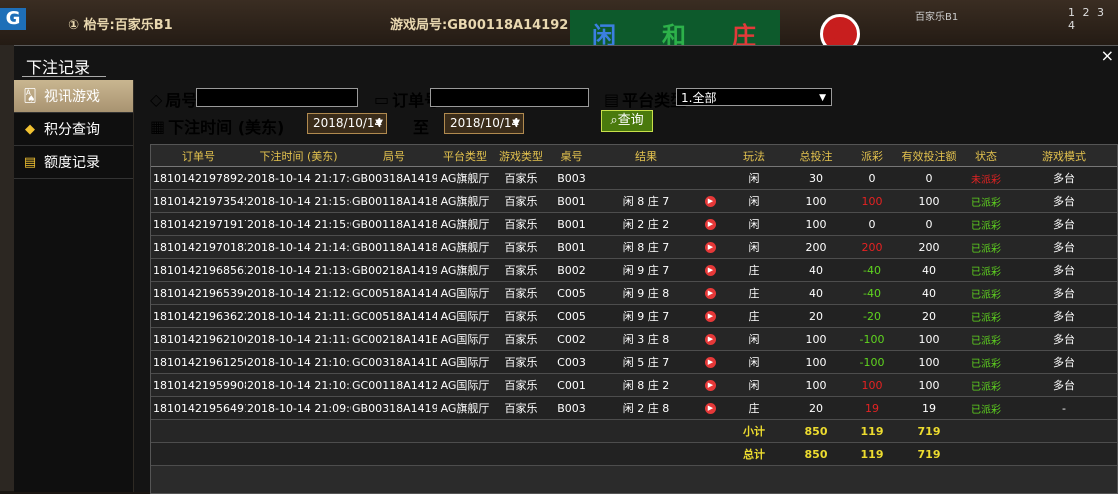  Describe the element at coordinates (298, 316) in the screenshot. I see `bet-time-cell: 2018-10-14 21:11:56` at that location.